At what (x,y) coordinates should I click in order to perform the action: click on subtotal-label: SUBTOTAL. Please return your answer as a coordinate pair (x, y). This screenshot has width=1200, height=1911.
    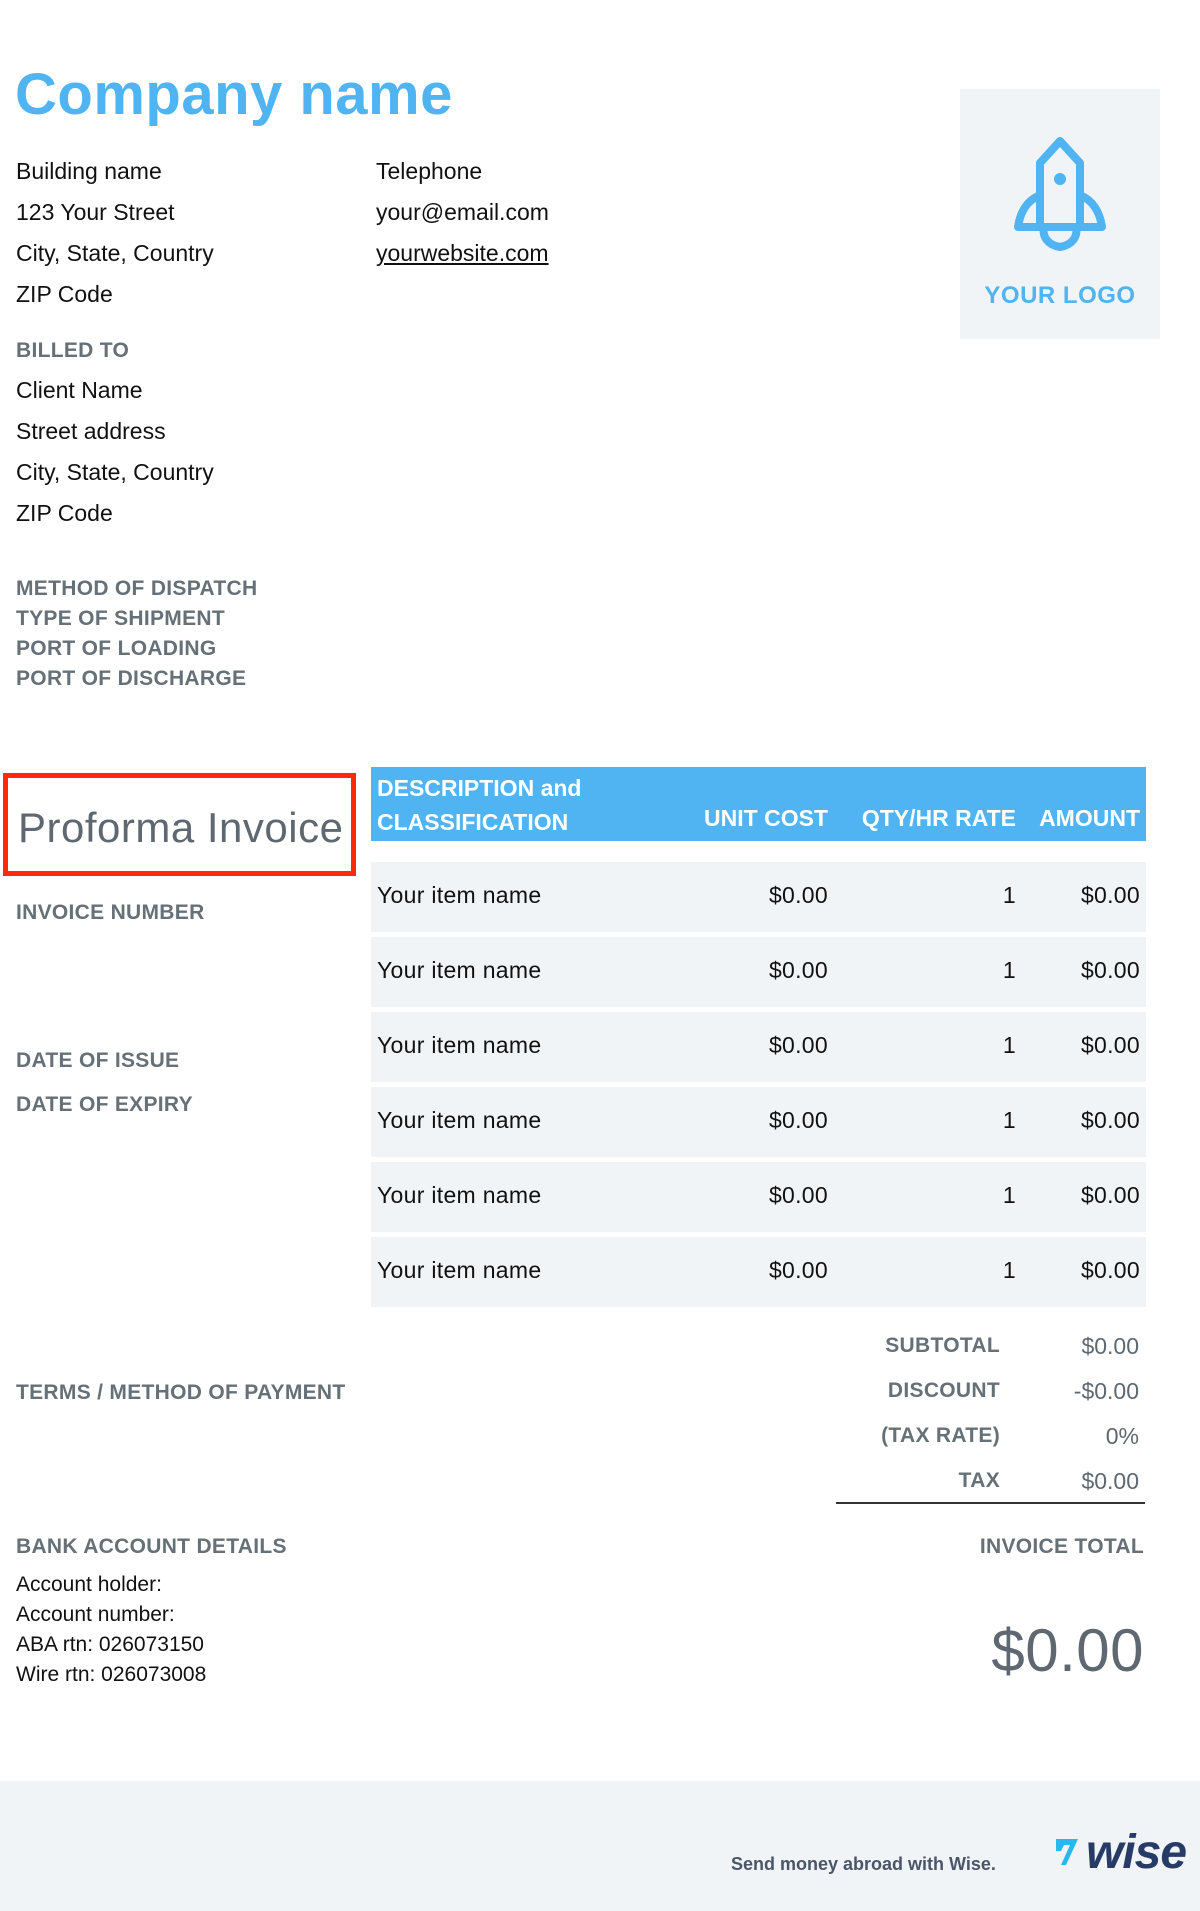
    Looking at the image, I should click on (942, 1345).